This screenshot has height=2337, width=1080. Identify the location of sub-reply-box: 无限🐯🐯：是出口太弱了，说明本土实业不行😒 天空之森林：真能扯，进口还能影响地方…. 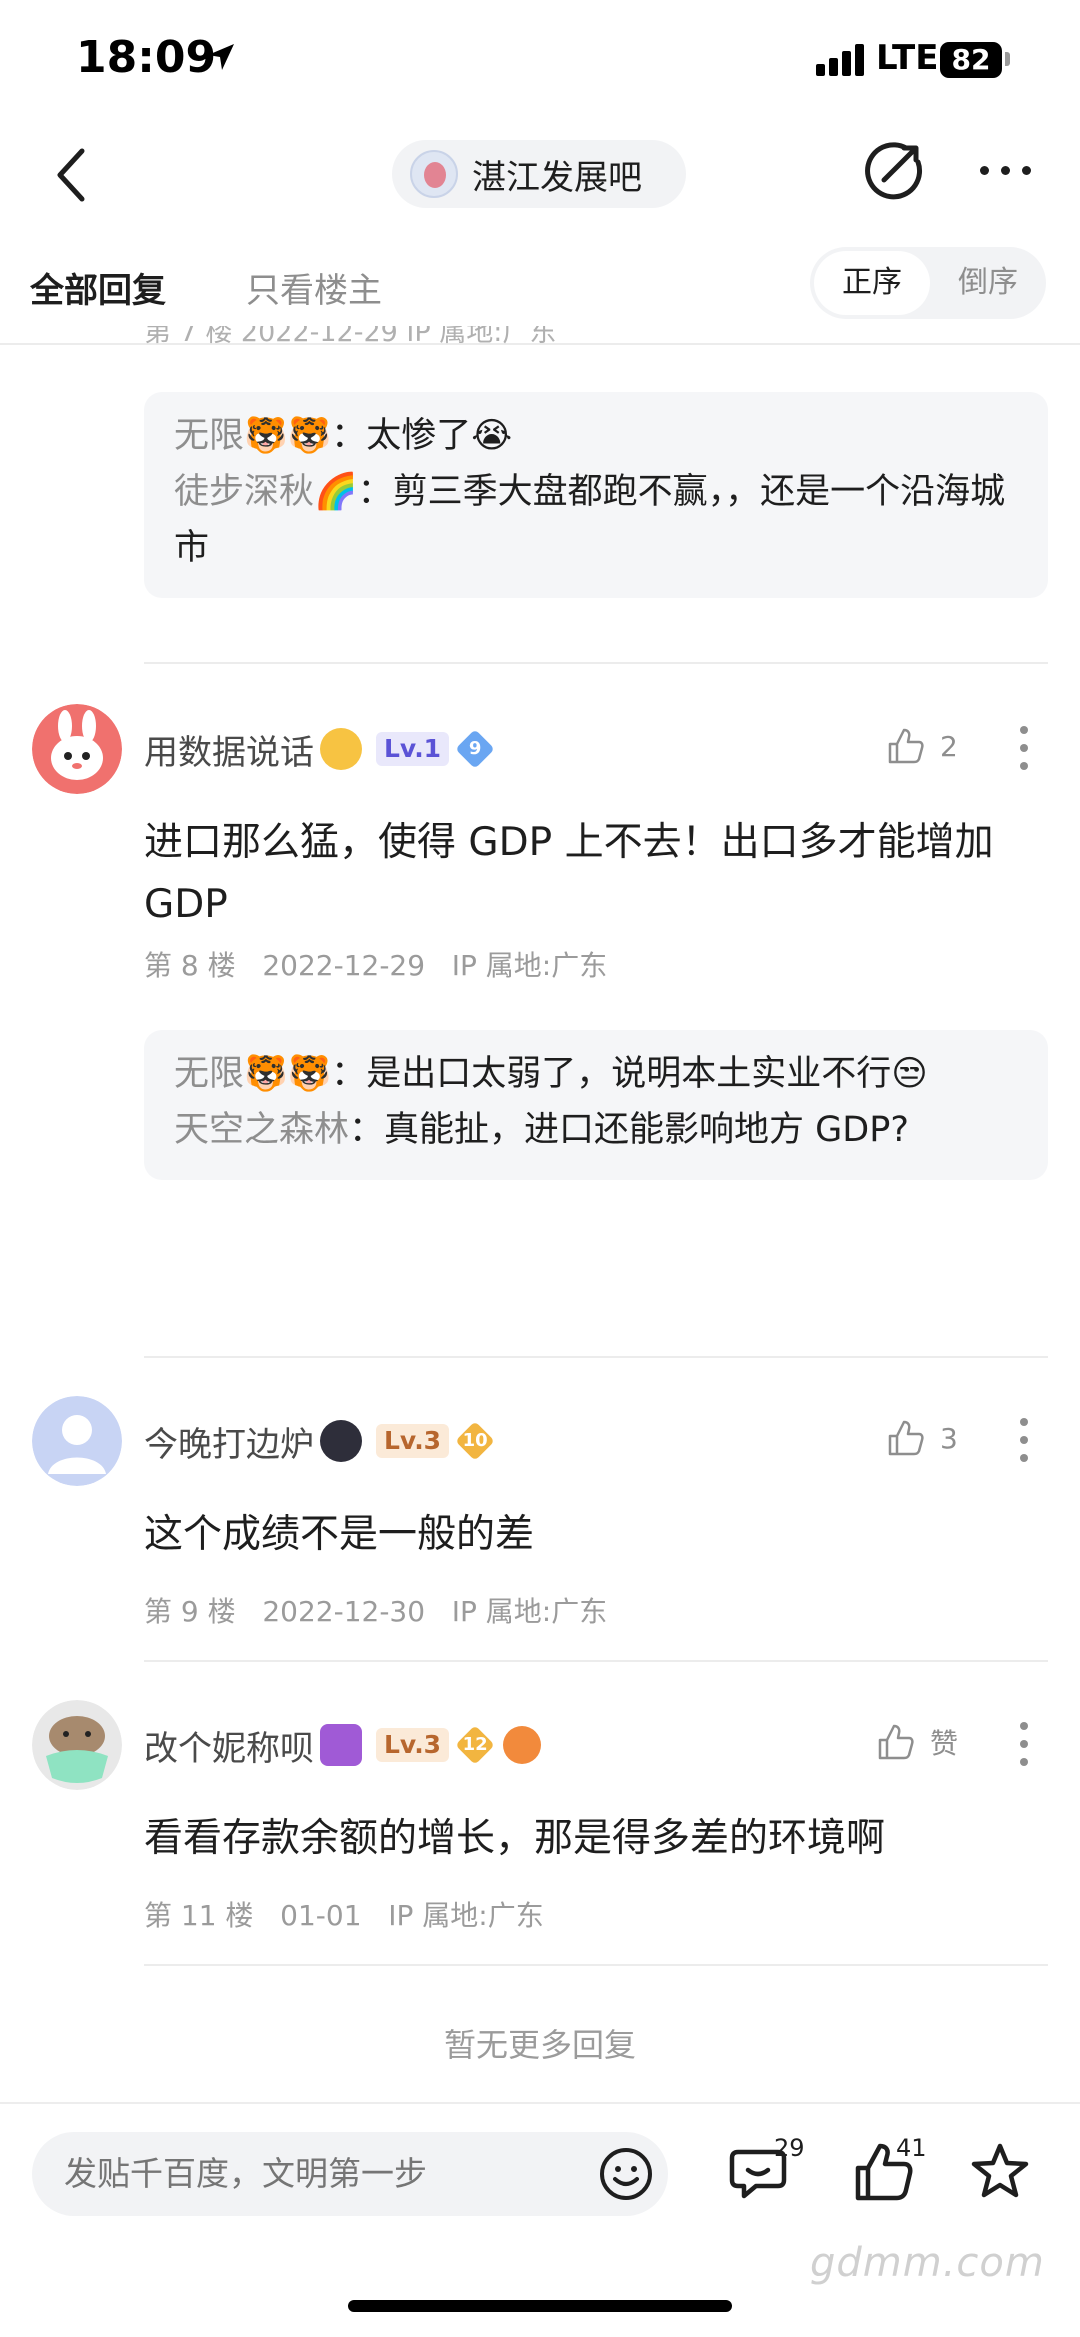
(596, 1105).